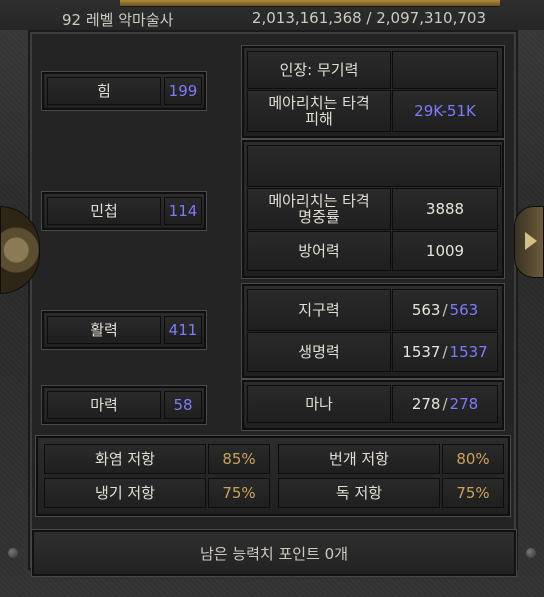 The image size is (544, 597). What do you see at coordinates (319, 251) in the screenshot?
I see `defense-label: 방어력` at bounding box center [319, 251].